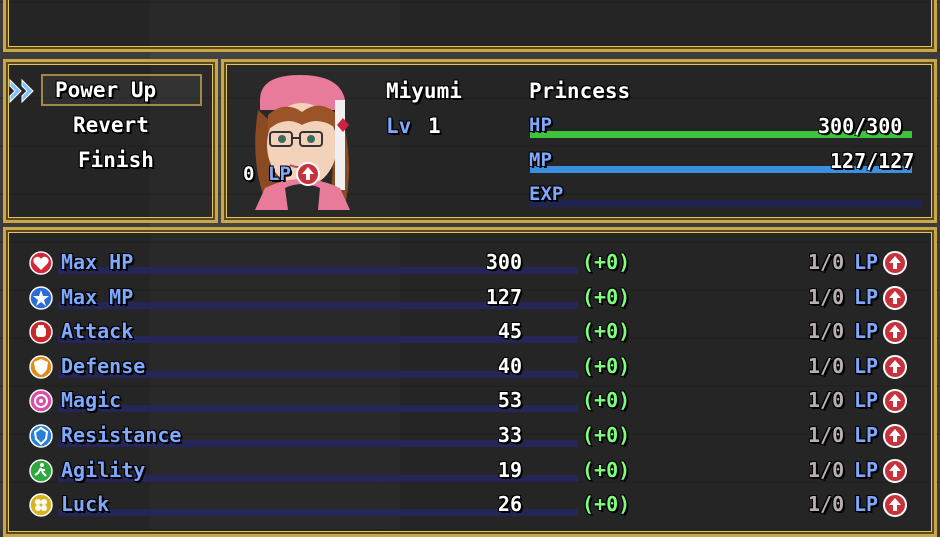 This screenshot has height=537, width=940. Describe the element at coordinates (41, 471) in the screenshot. I see `runner-icon` at that location.